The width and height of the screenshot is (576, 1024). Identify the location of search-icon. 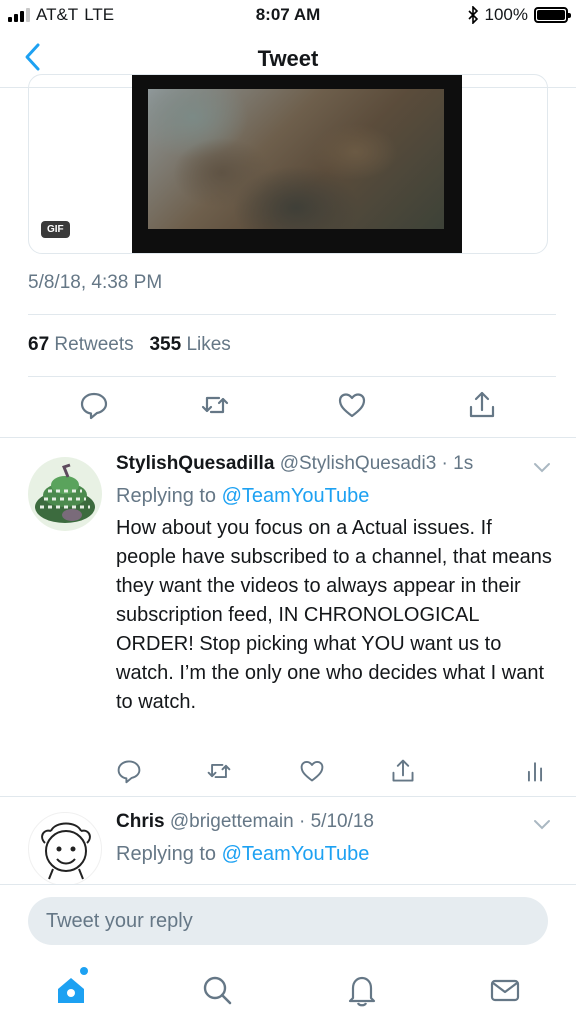
(217, 990).